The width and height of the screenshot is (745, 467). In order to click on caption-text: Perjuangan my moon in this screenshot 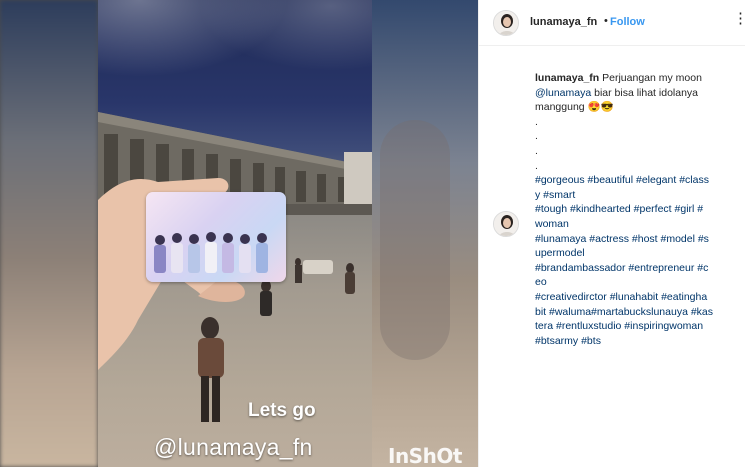, I will do `click(652, 78)`.